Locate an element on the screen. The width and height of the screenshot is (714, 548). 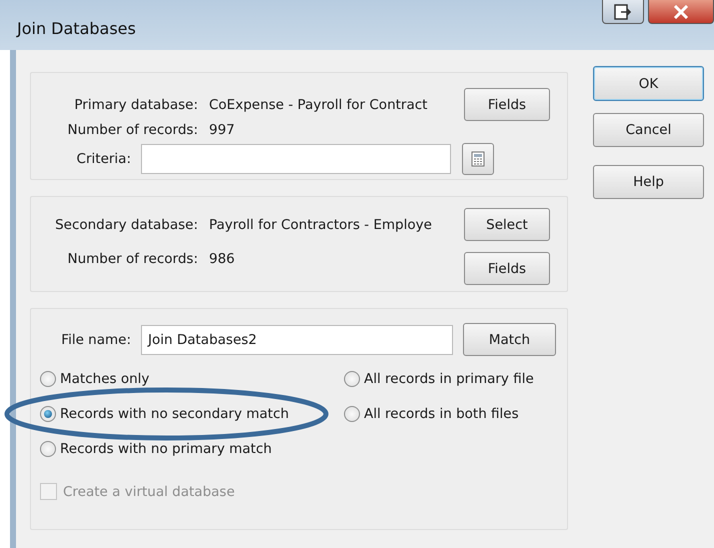
checkbox-label: Create a virtual database is located at coordinates (149, 492).